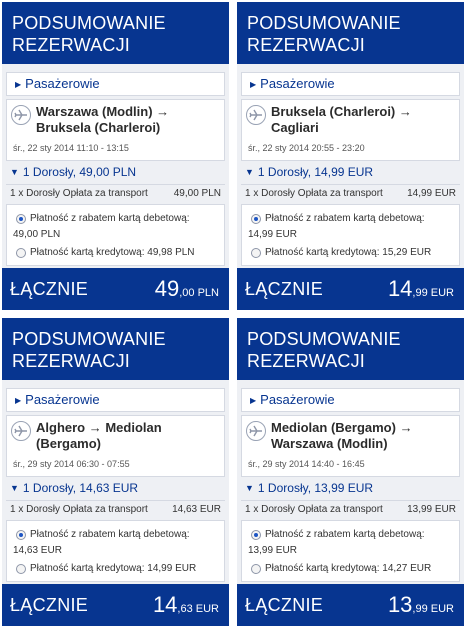 The height and width of the screenshot is (630, 467). I want to click on total-decimal: ,63 EUR, so click(198, 609).